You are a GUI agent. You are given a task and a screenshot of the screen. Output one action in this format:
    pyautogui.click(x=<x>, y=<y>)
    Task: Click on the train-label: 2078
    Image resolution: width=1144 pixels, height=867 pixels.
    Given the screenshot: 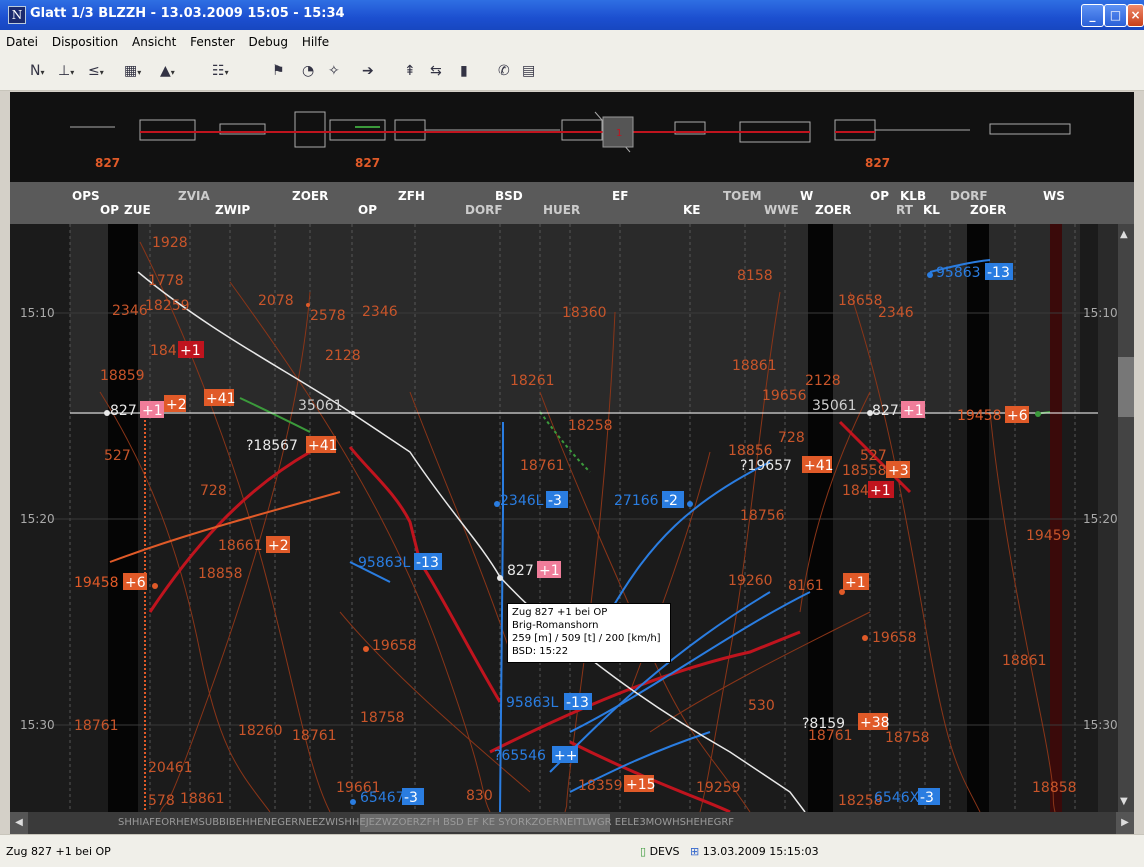 What is the action you would take?
    pyautogui.click(x=276, y=301)
    